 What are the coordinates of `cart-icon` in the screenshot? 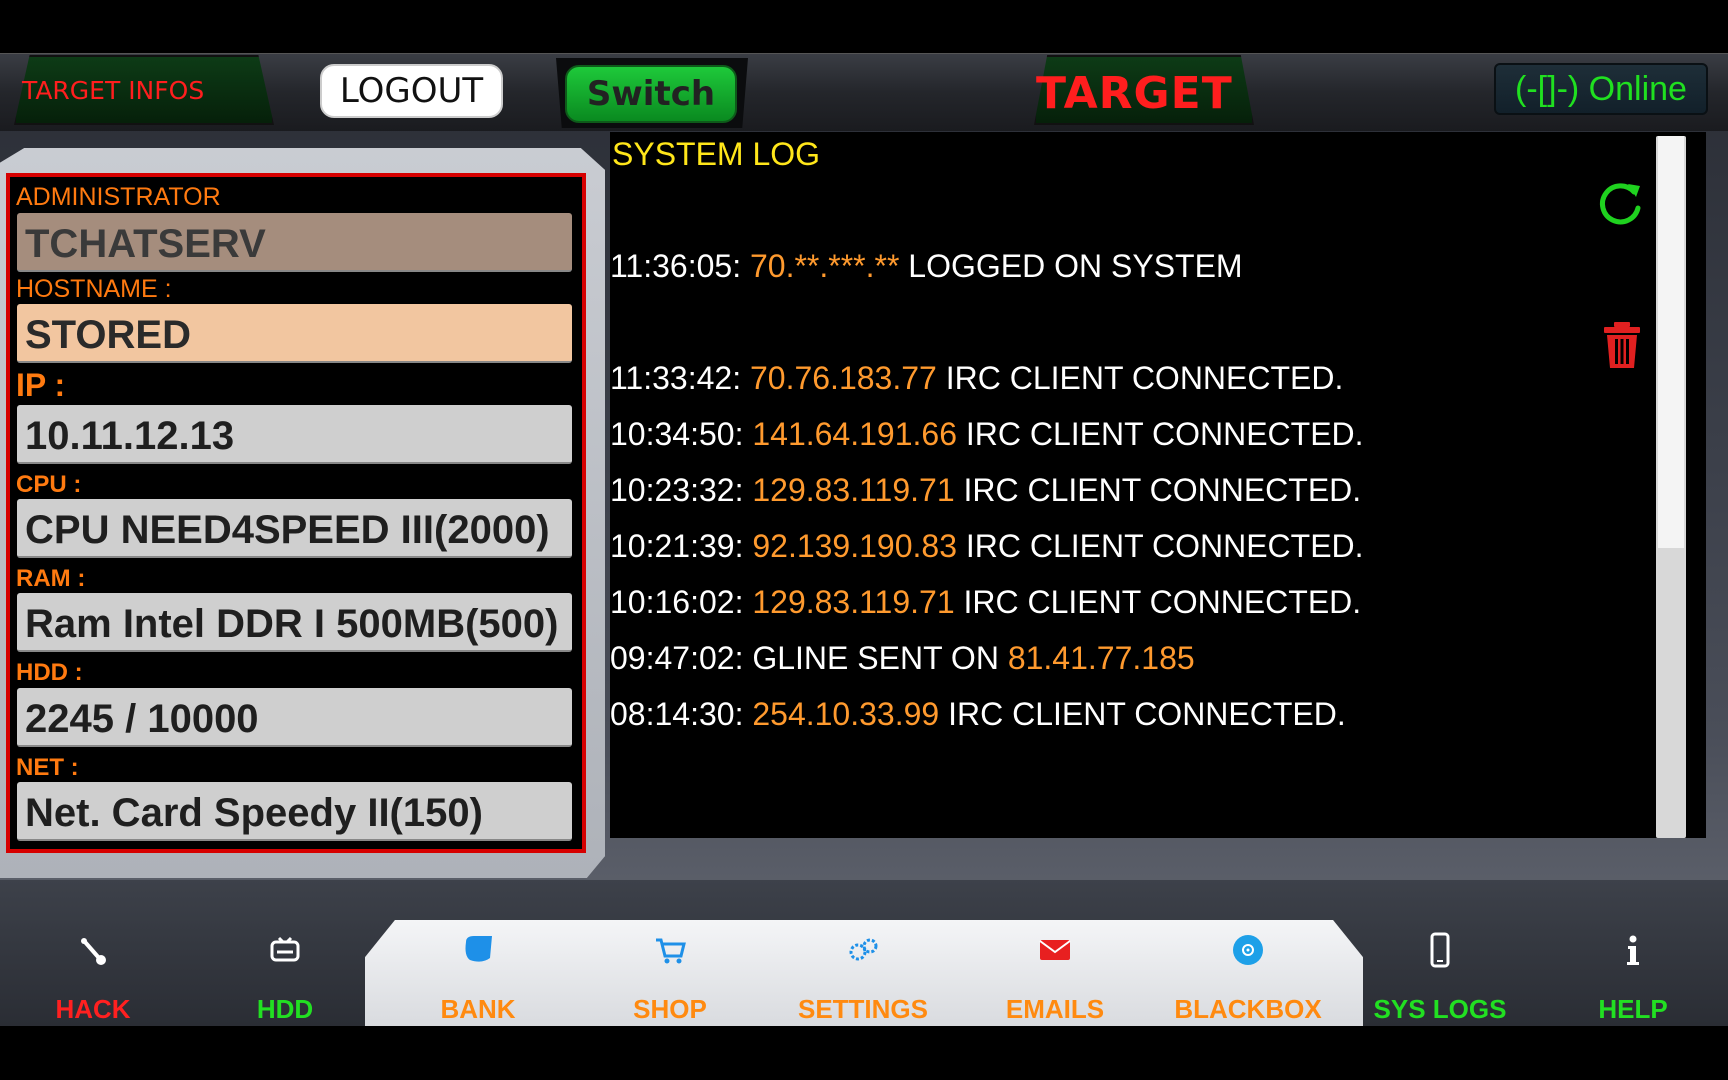 It's located at (670, 950).